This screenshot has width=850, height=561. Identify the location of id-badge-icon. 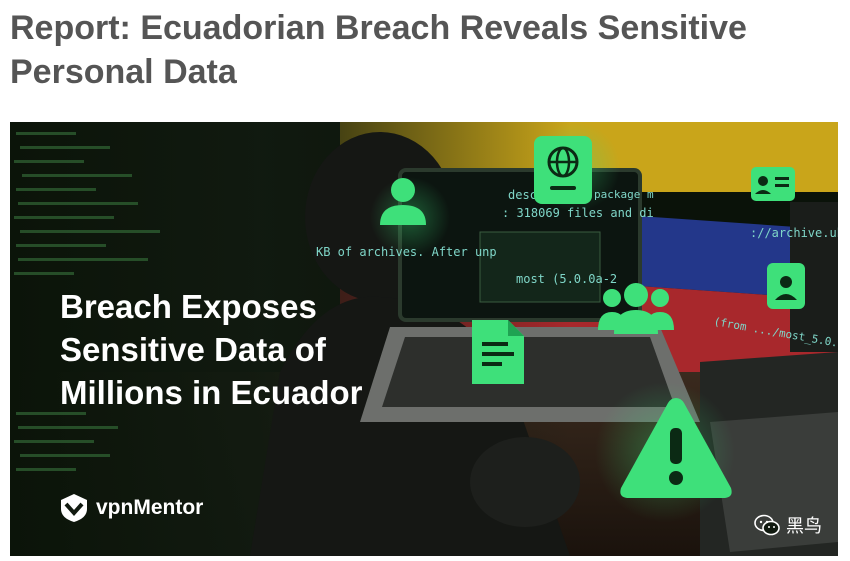
(786, 286).